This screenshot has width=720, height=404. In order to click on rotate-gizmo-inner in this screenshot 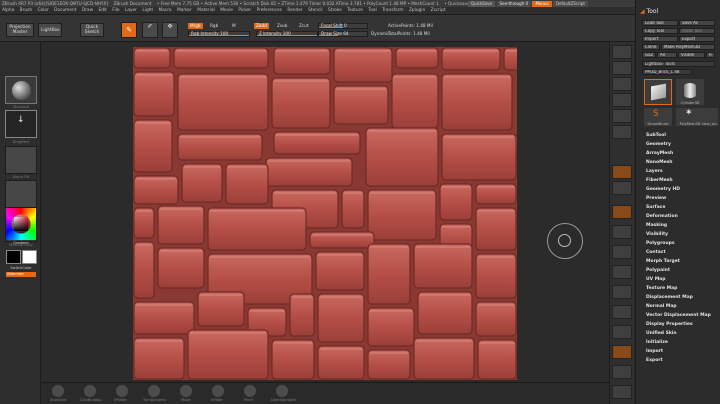, I will do `click(564, 240)`.